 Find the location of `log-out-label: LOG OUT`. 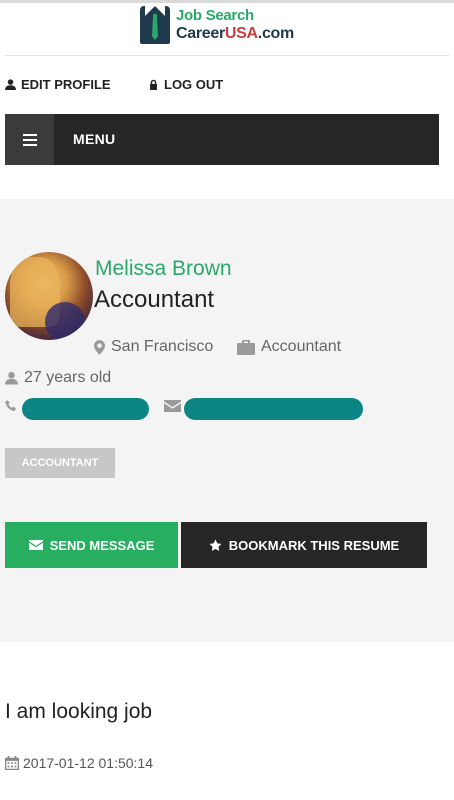

log-out-label: LOG OUT is located at coordinates (194, 84).